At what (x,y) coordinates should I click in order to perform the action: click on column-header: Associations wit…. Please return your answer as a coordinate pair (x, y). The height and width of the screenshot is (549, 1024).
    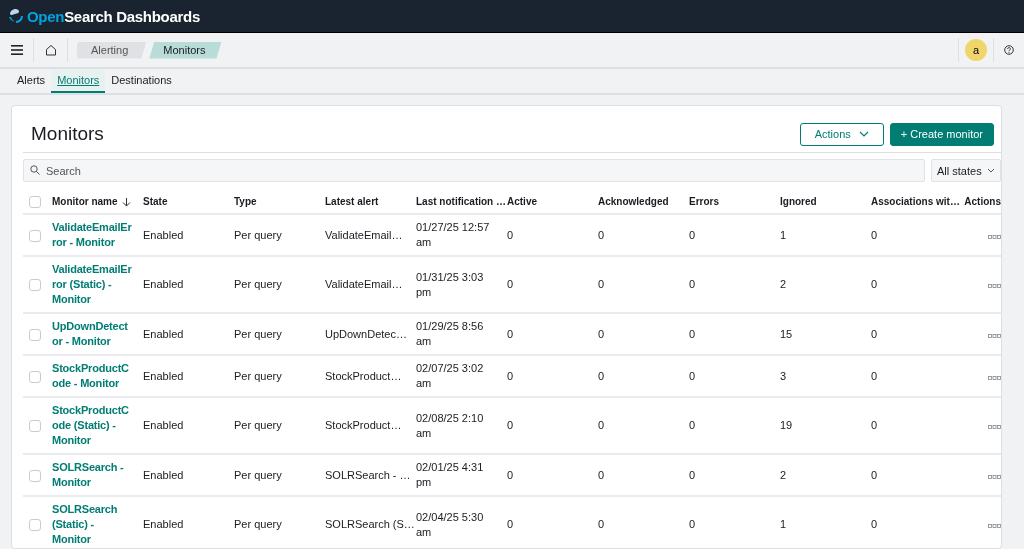
    Looking at the image, I should click on (915, 201).